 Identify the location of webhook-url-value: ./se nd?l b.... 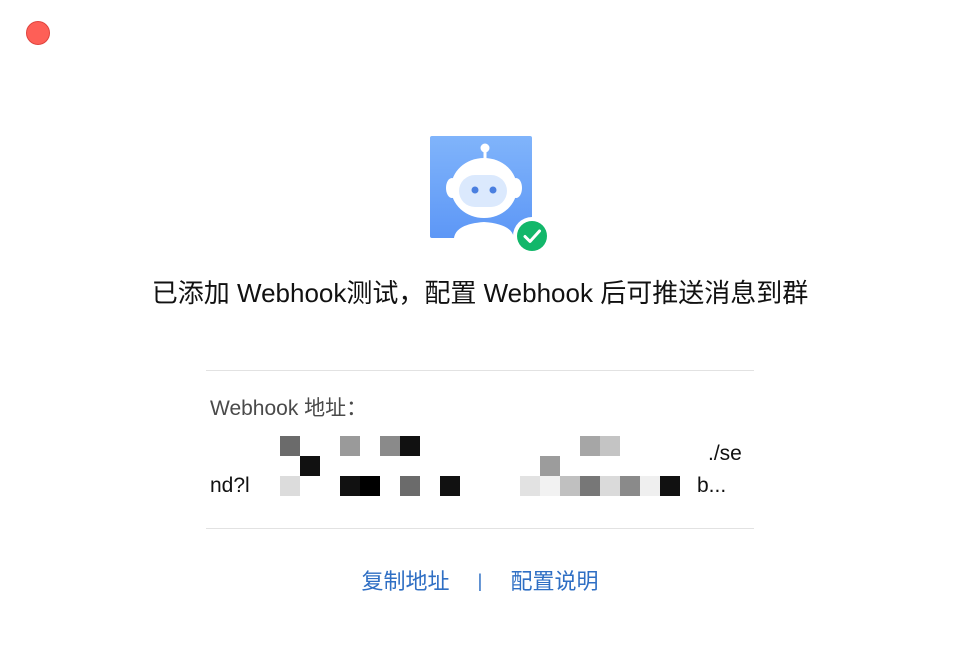
(480, 465).